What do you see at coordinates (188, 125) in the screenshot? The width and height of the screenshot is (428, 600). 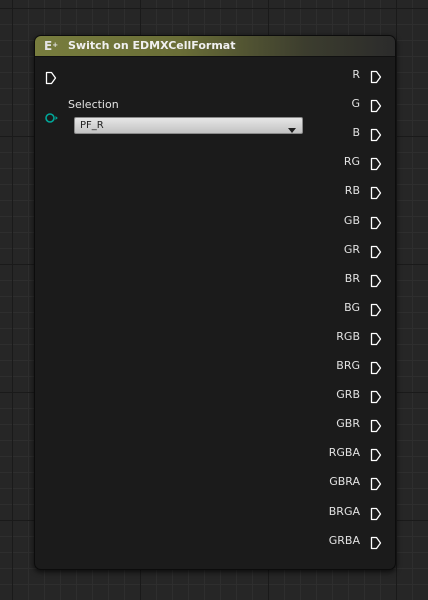 I see `selection-dropdown: PF_R` at bounding box center [188, 125].